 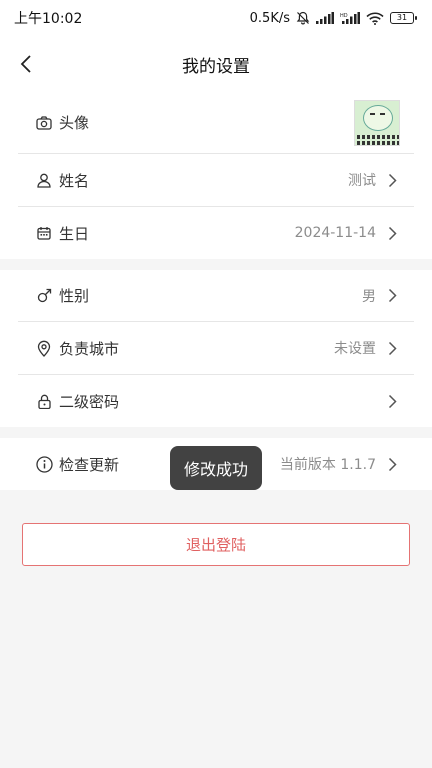 What do you see at coordinates (327, 465) in the screenshot?
I see `settings-row-value: 当前版本 1.1.7` at bounding box center [327, 465].